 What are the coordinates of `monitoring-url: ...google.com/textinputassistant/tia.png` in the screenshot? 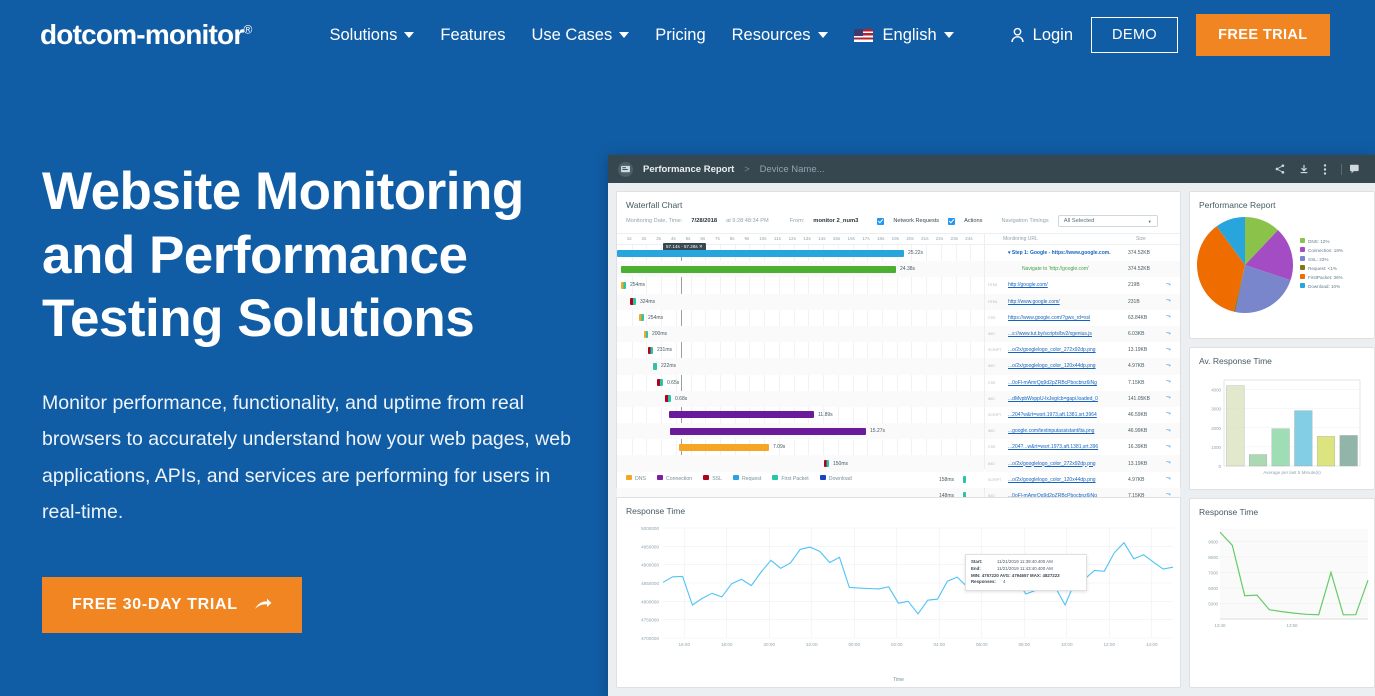 It's located at (1066, 431).